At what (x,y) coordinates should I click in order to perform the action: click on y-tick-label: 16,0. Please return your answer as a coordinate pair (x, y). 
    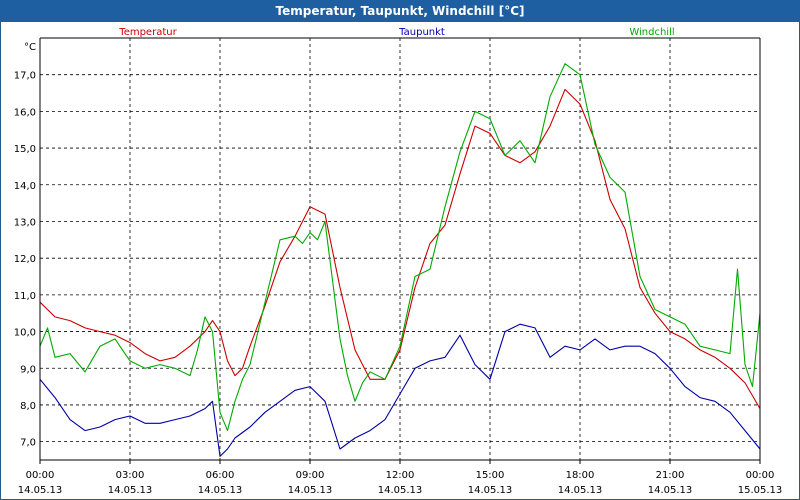
    Looking at the image, I should click on (25, 112).